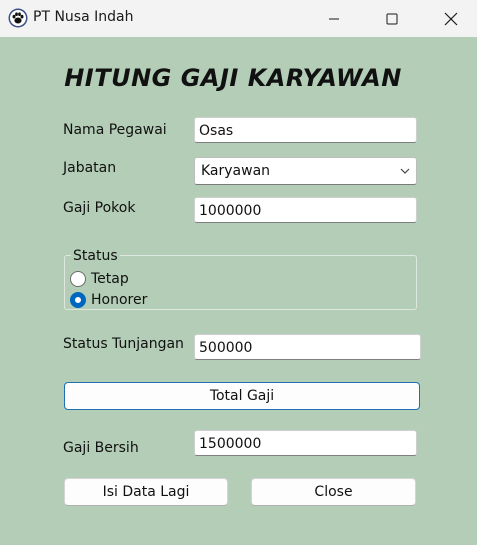 This screenshot has width=477, height=545. I want to click on minimize-icon, so click(334, 18).